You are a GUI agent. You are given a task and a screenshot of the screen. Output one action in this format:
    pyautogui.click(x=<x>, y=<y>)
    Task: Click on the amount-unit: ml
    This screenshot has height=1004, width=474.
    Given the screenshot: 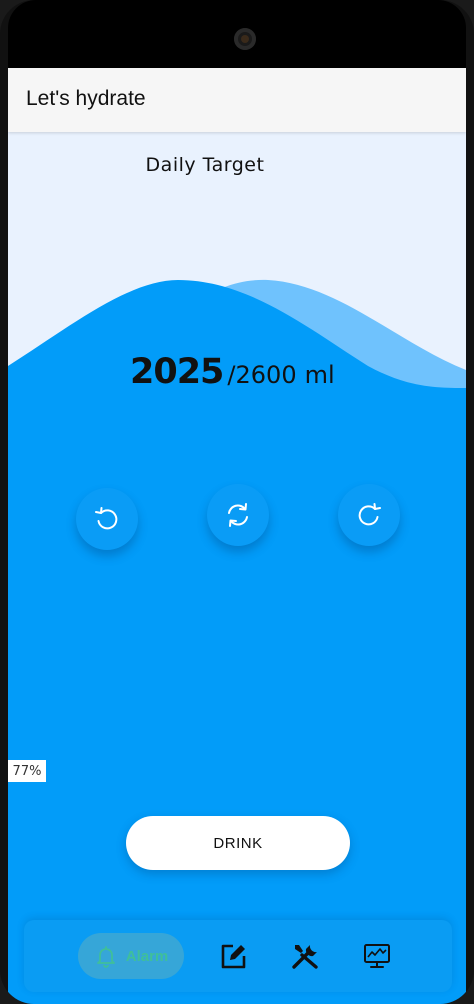 What is the action you would take?
    pyautogui.click(x=319, y=375)
    